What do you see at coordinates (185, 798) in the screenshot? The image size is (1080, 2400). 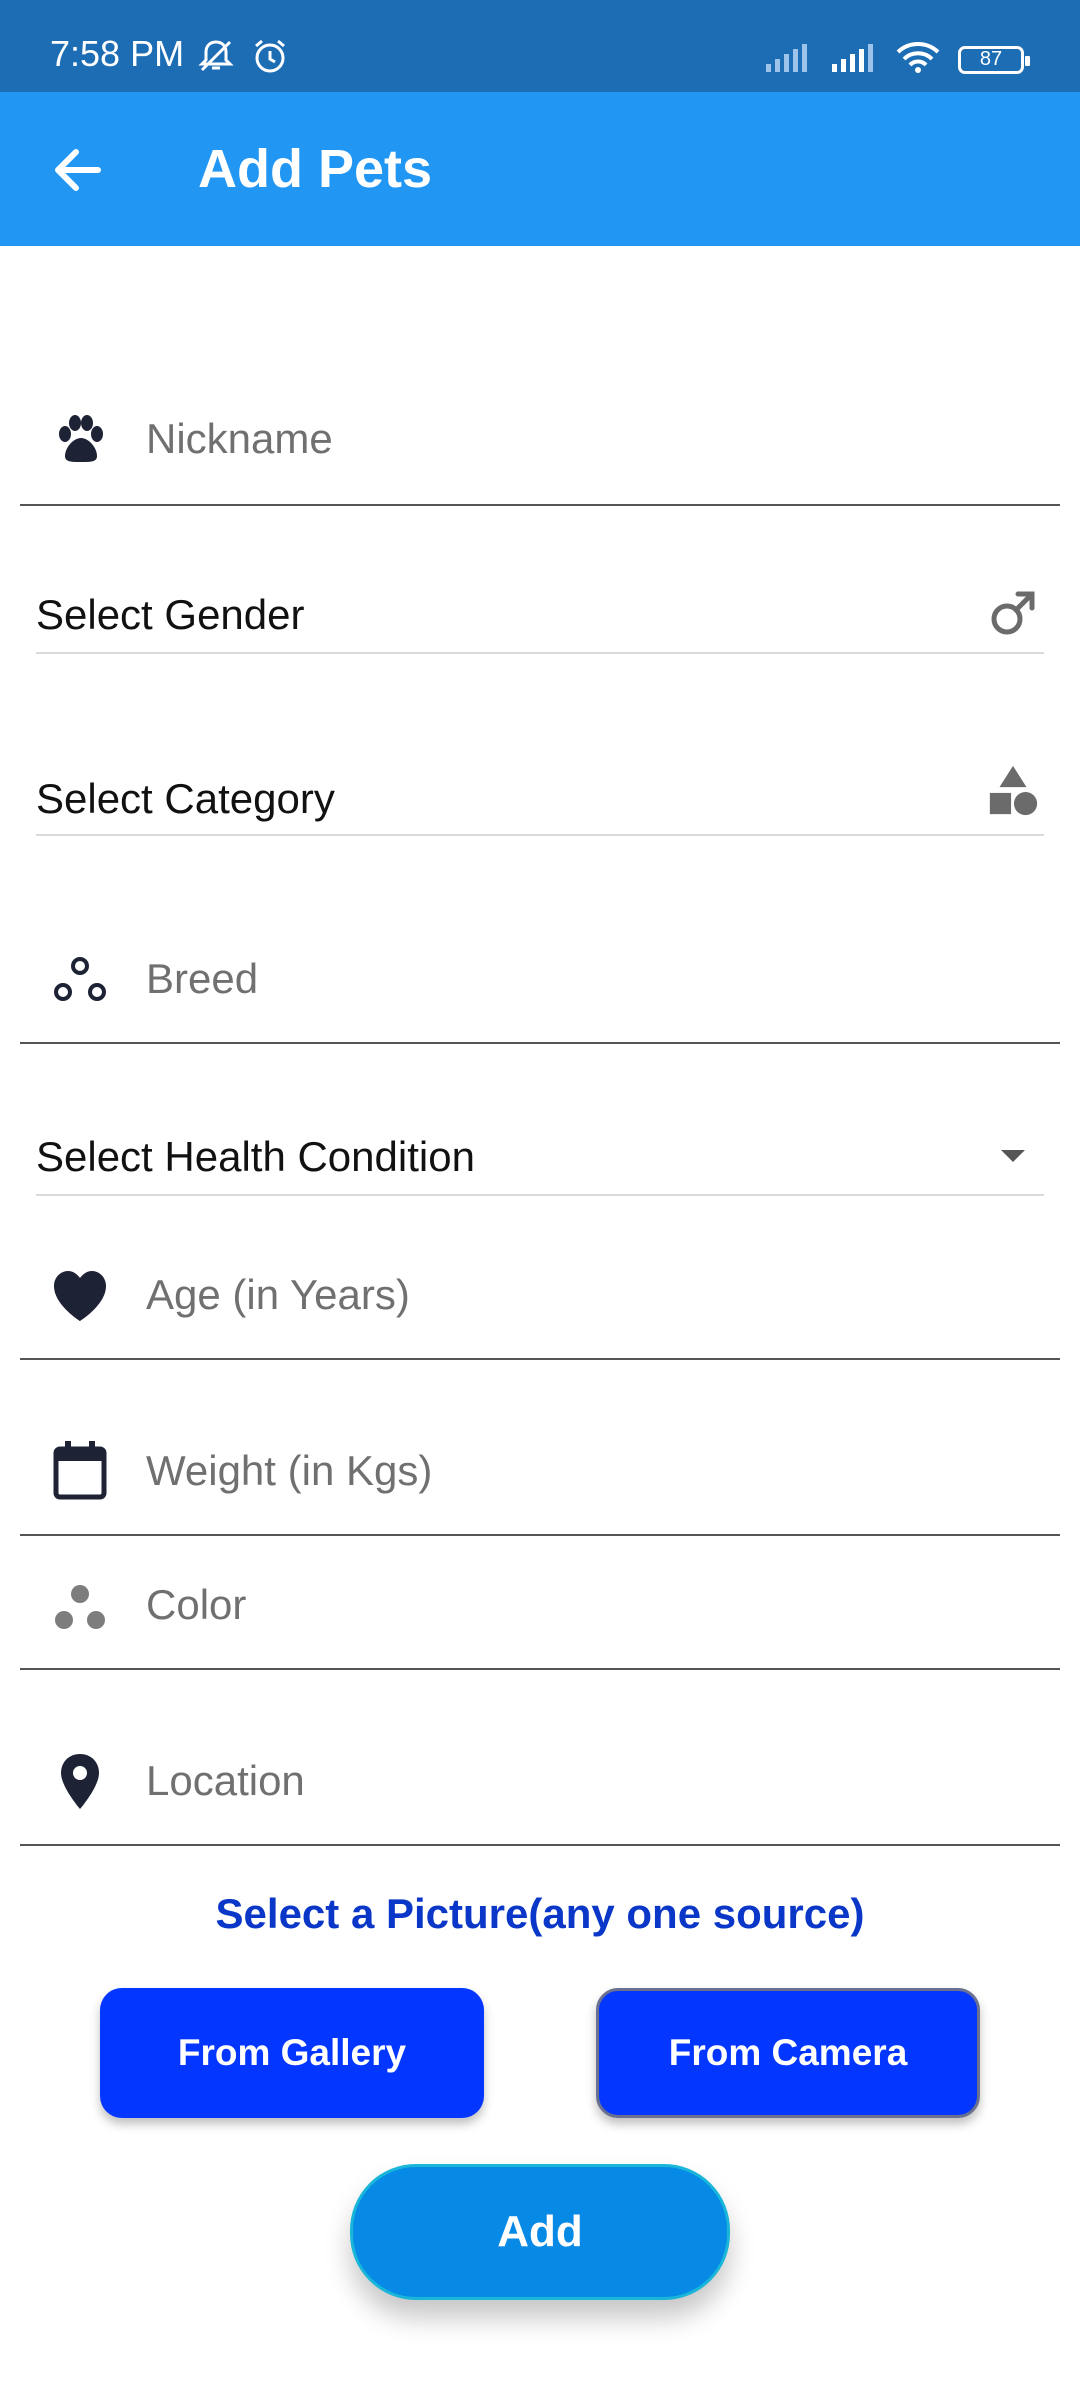 I see `category-select-label: Select Category` at bounding box center [185, 798].